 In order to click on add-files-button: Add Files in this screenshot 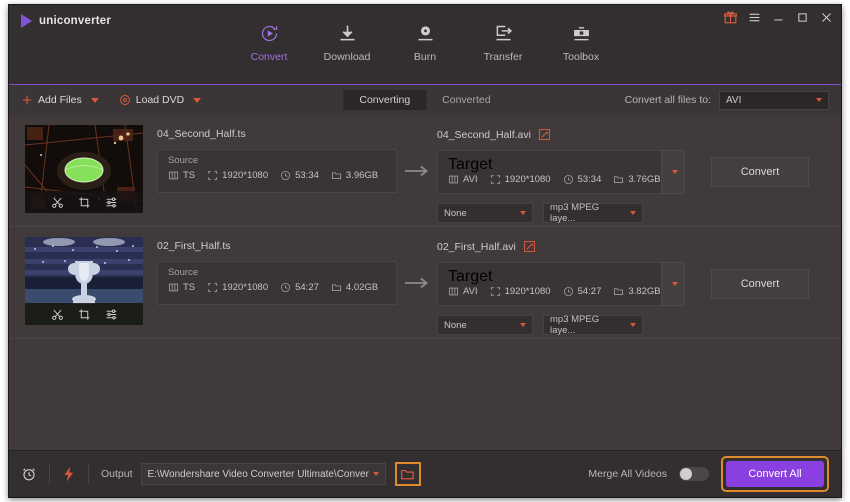, I will do `click(60, 100)`.